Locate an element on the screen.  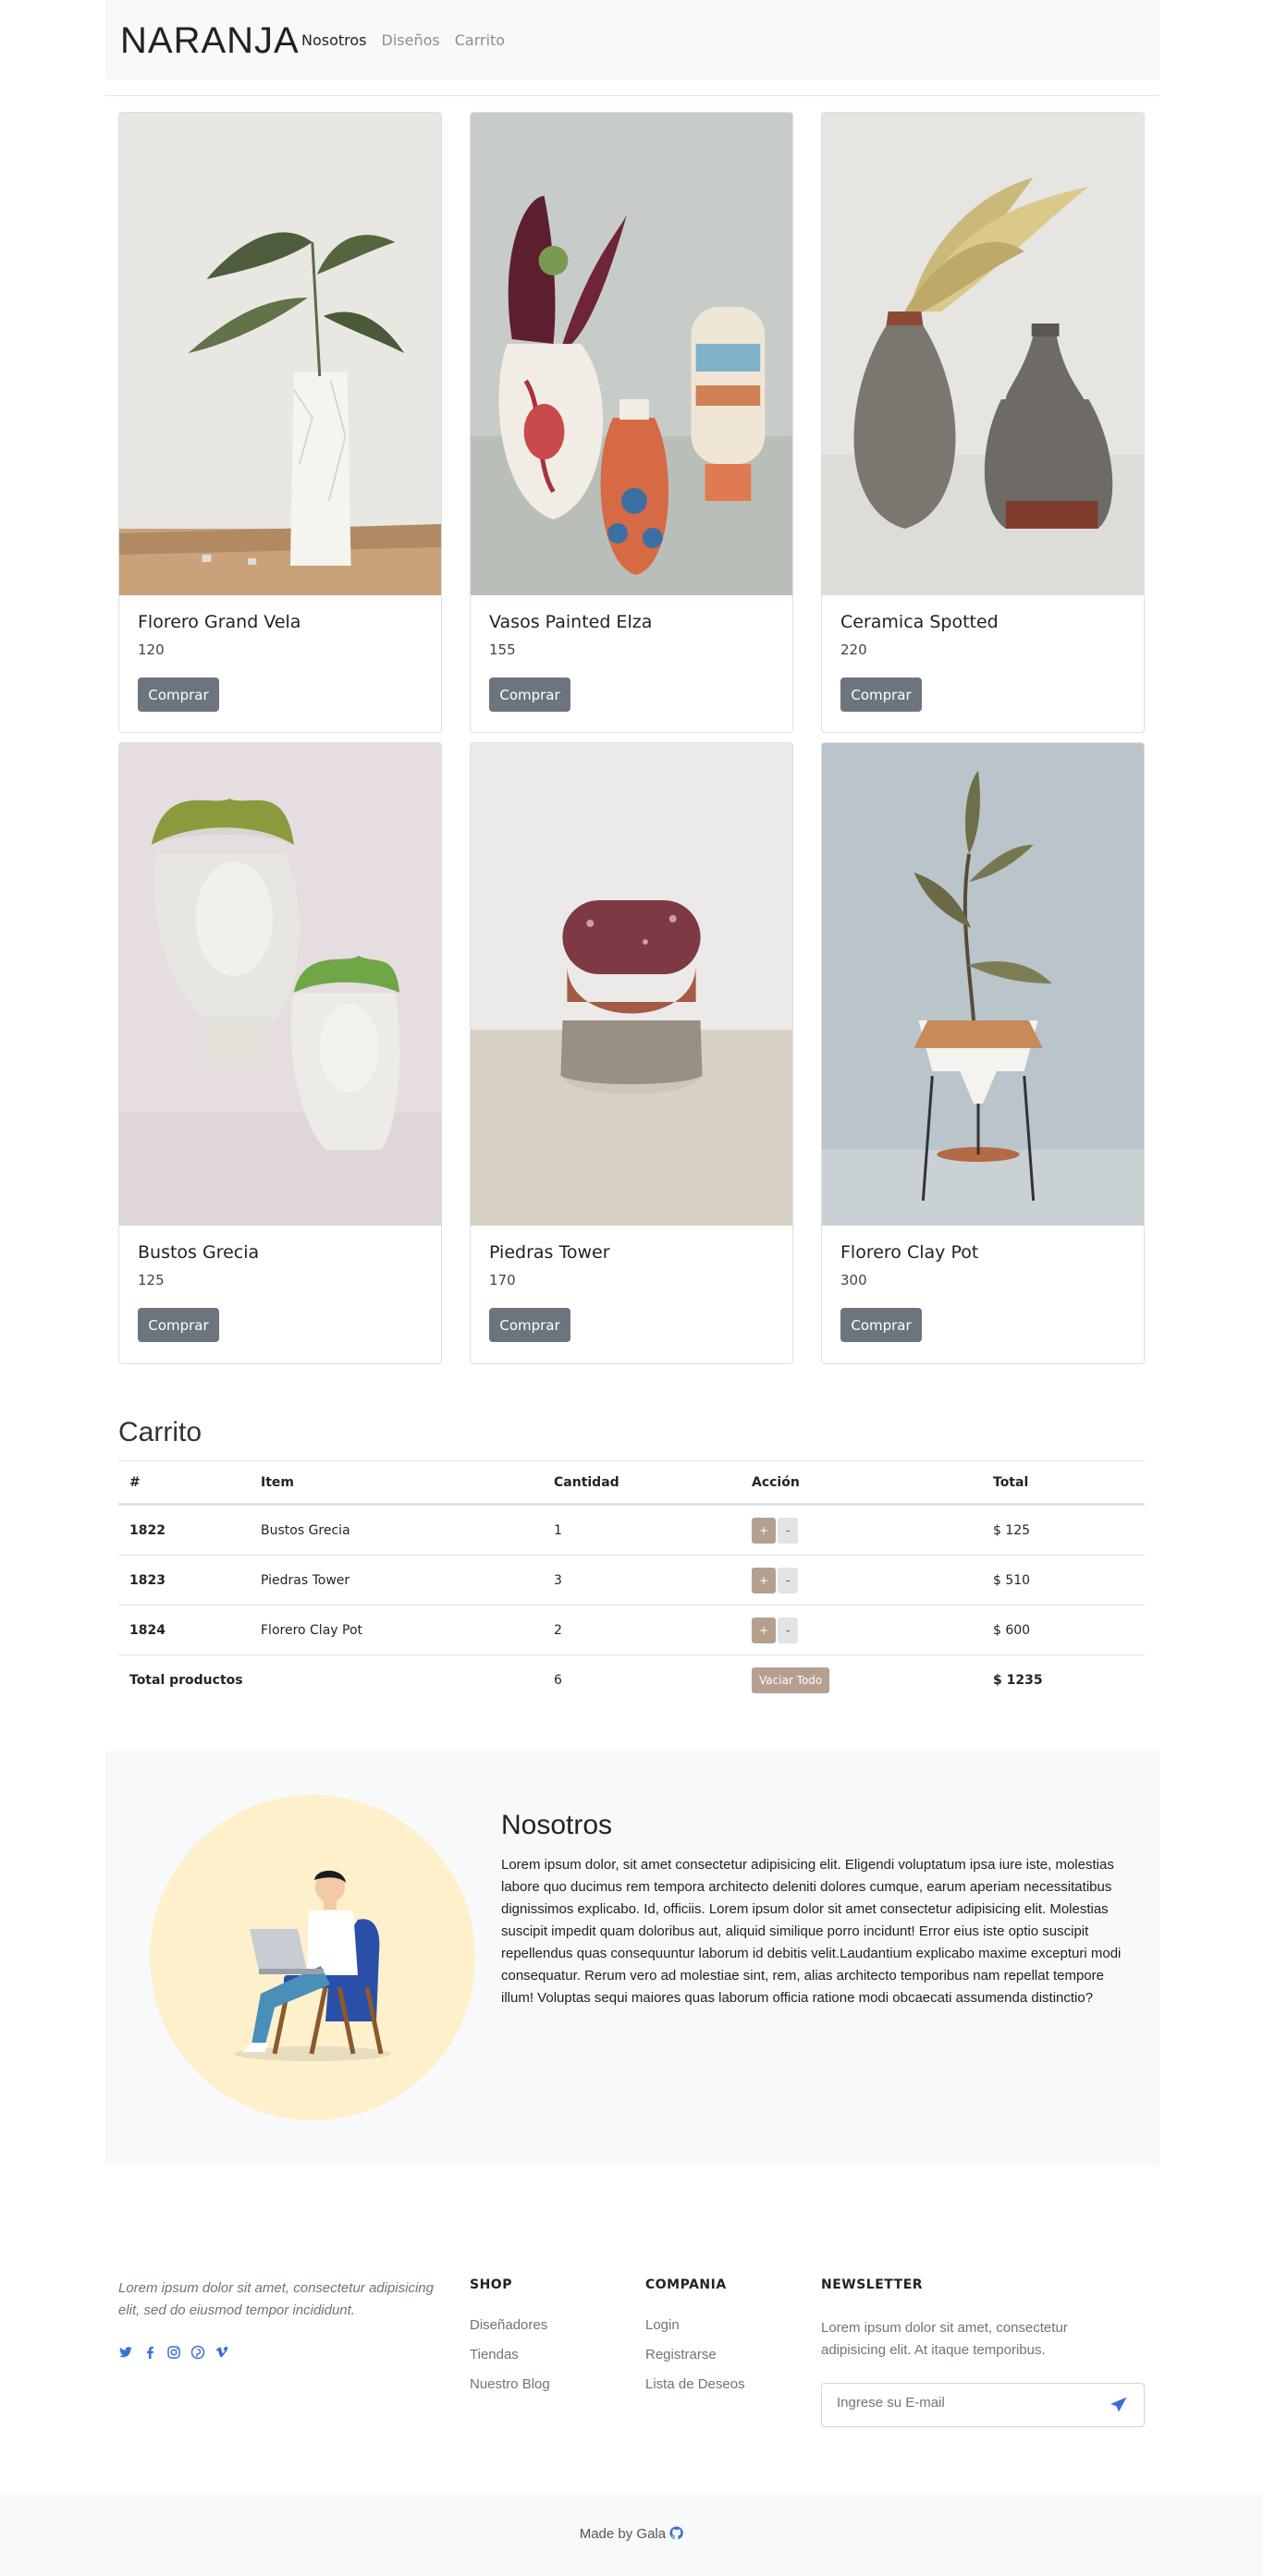
table-row: 1822 Bustos Grecia 1 + - $ 125 is located at coordinates (631, 1530).